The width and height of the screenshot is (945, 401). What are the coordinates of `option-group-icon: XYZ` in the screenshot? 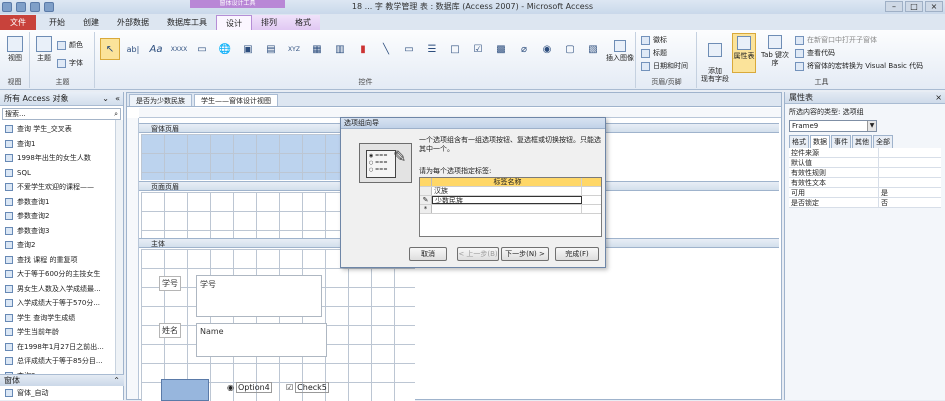 It's located at (294, 49).